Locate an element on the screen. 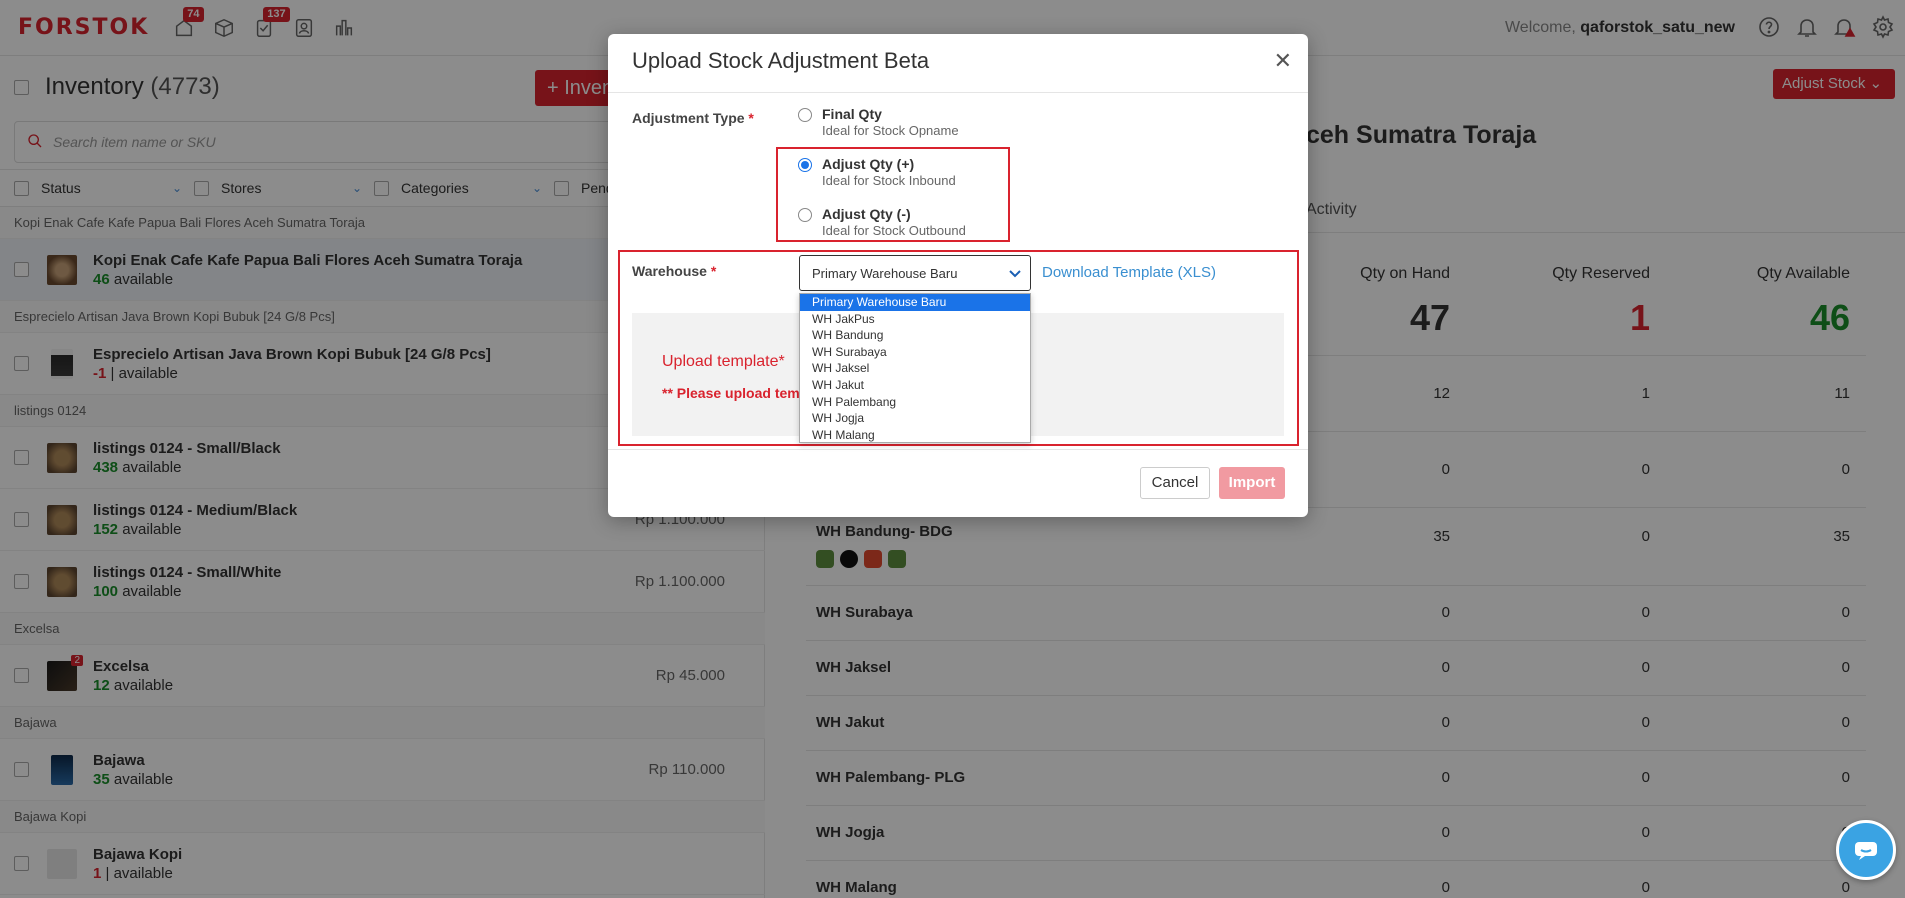  option-subtitle: Ideal for Stock Outbound is located at coordinates (894, 230).